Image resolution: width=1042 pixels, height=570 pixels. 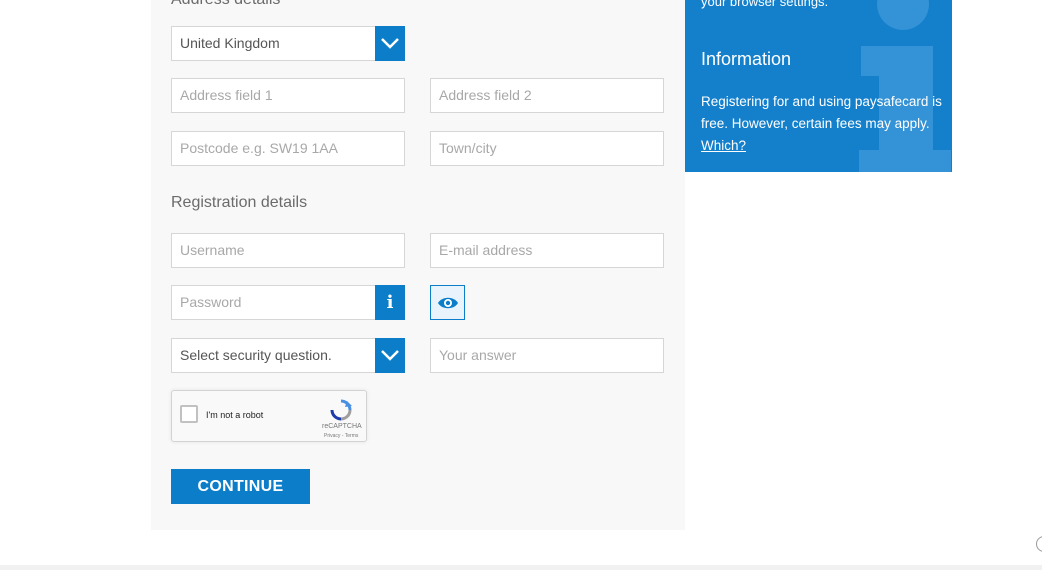 What do you see at coordinates (273, 355) in the screenshot?
I see `security-question-select: Select security question.` at bounding box center [273, 355].